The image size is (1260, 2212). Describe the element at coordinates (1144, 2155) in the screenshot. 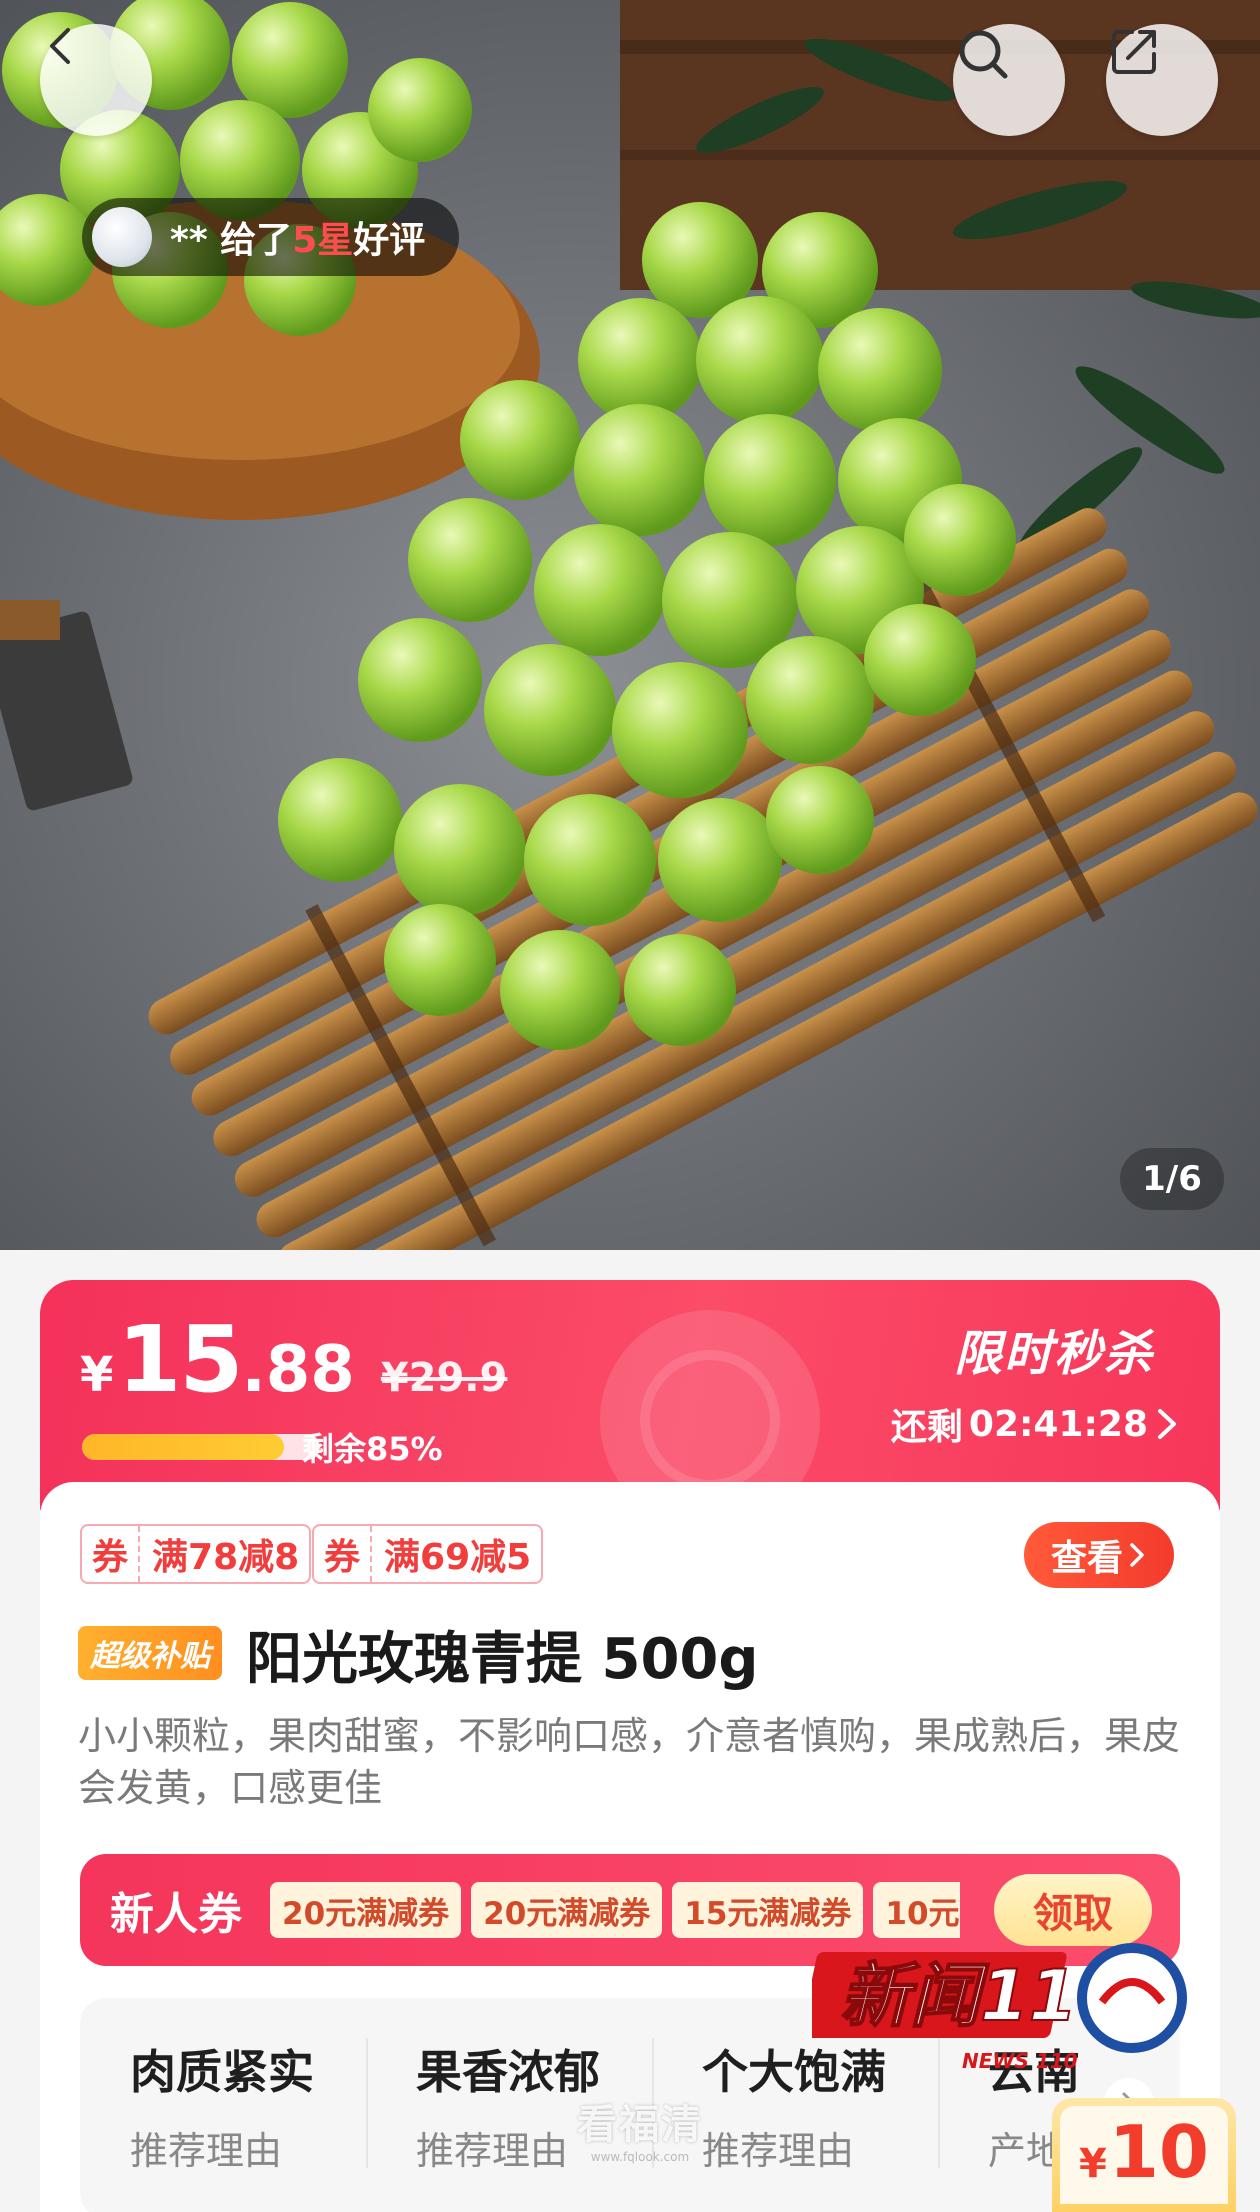

I see `floating-price-widget: ¥ 10` at that location.